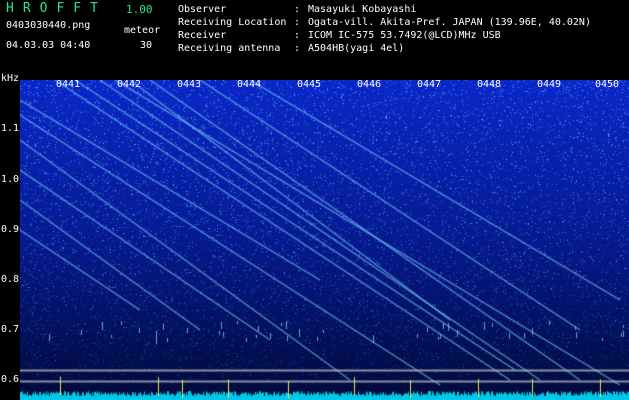  I want to click on time-tick: 0448, so click(489, 84).